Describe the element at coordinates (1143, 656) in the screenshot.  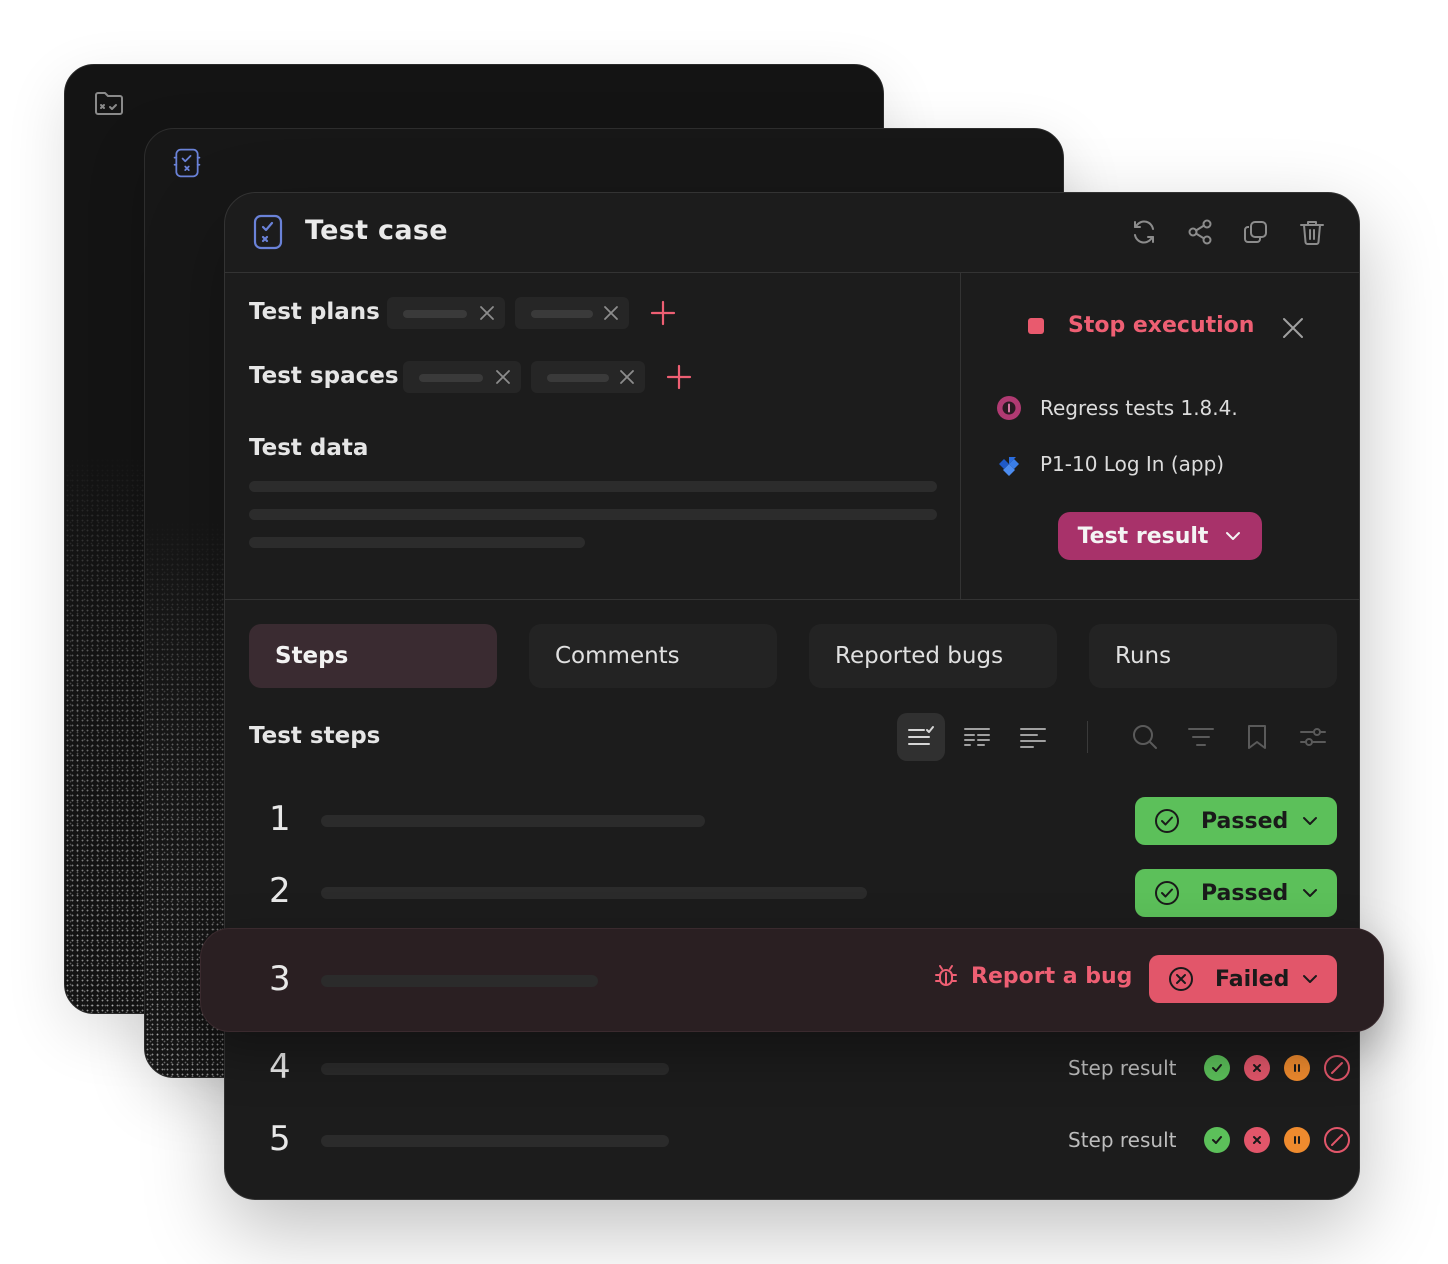
I see `tab-label: Runs` at that location.